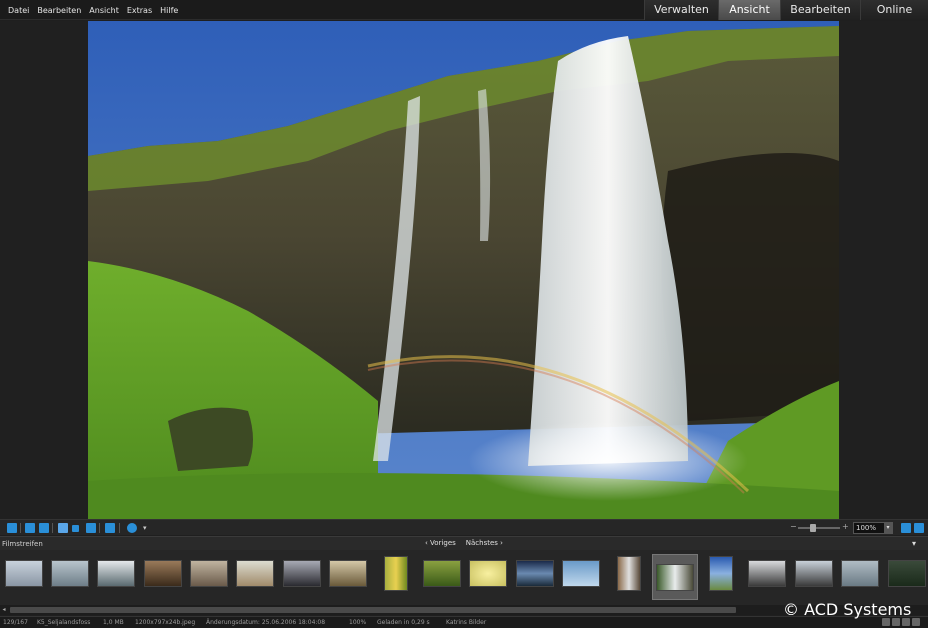 The width and height of the screenshot is (928, 628). I want to click on previous-image-icon, so click(30, 528).